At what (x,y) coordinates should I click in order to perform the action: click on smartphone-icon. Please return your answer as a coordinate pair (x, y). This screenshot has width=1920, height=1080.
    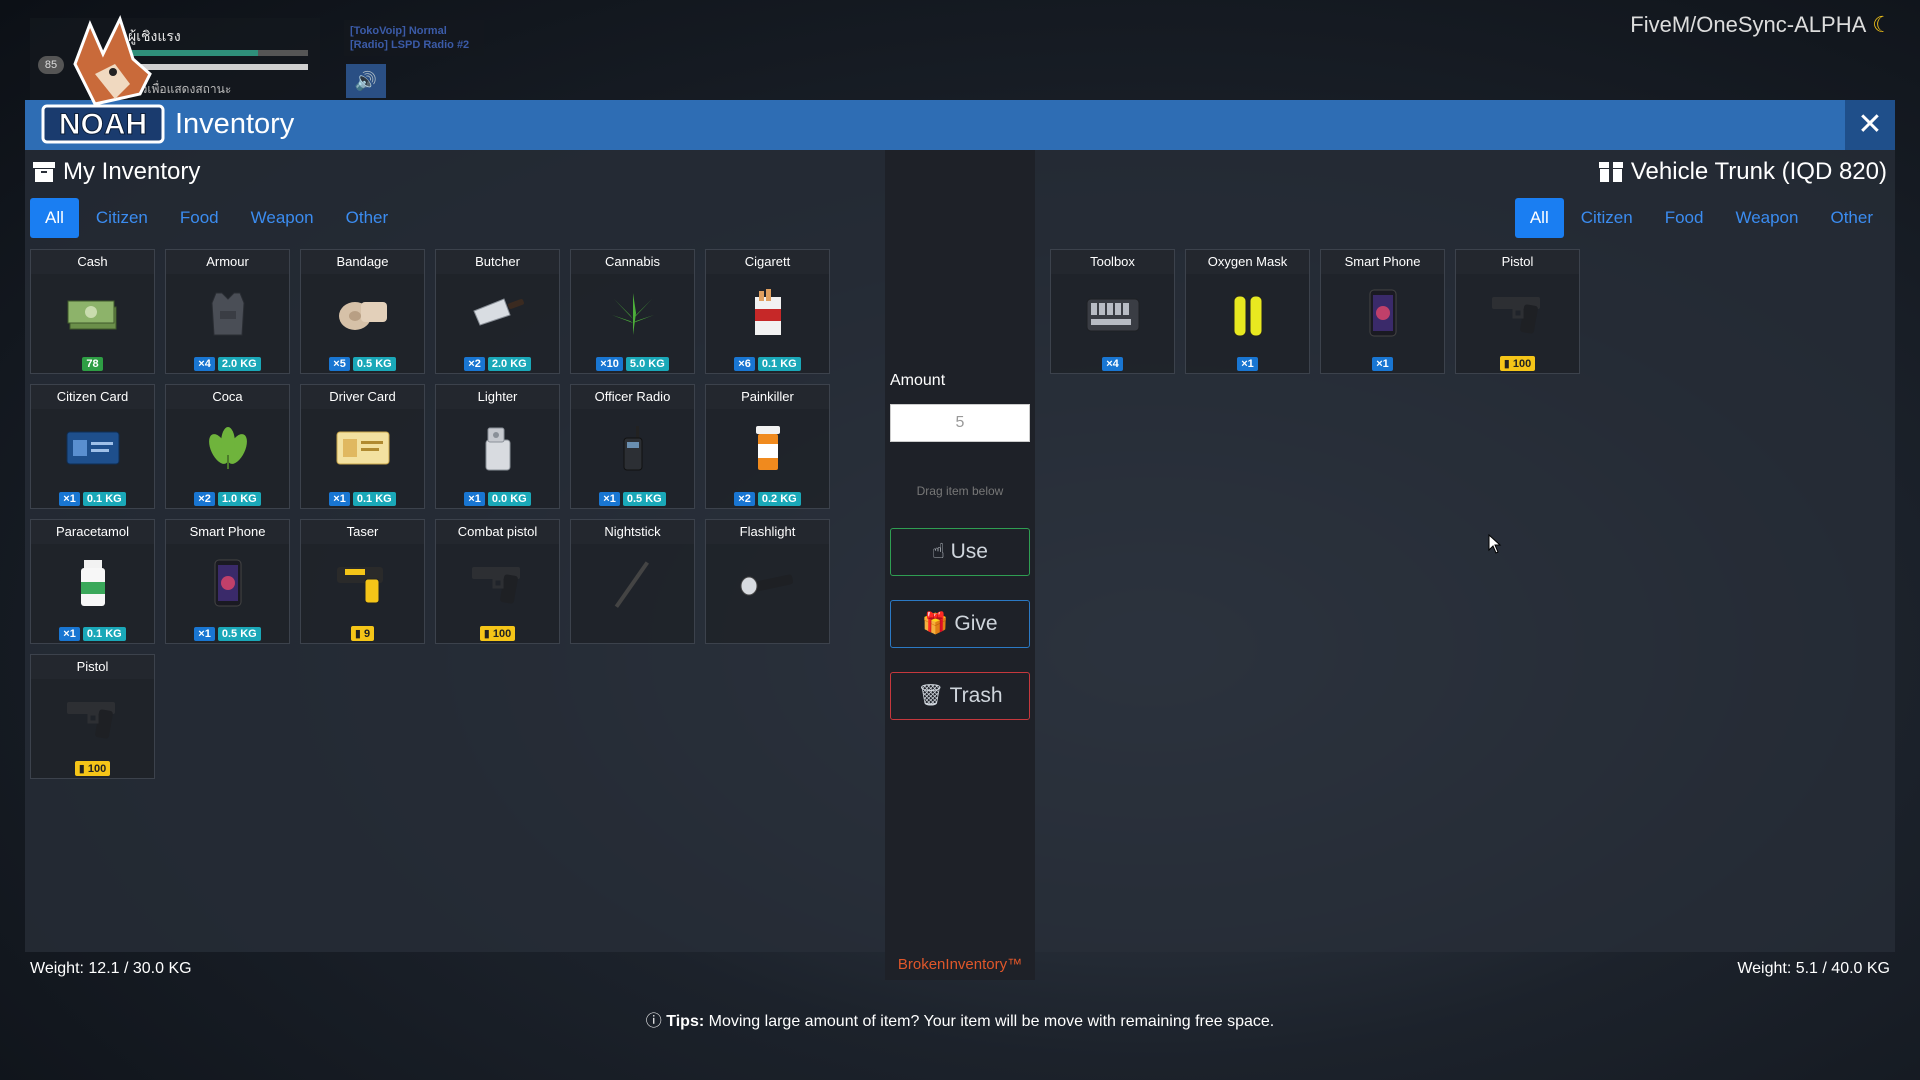
    Looking at the image, I should click on (1382, 313).